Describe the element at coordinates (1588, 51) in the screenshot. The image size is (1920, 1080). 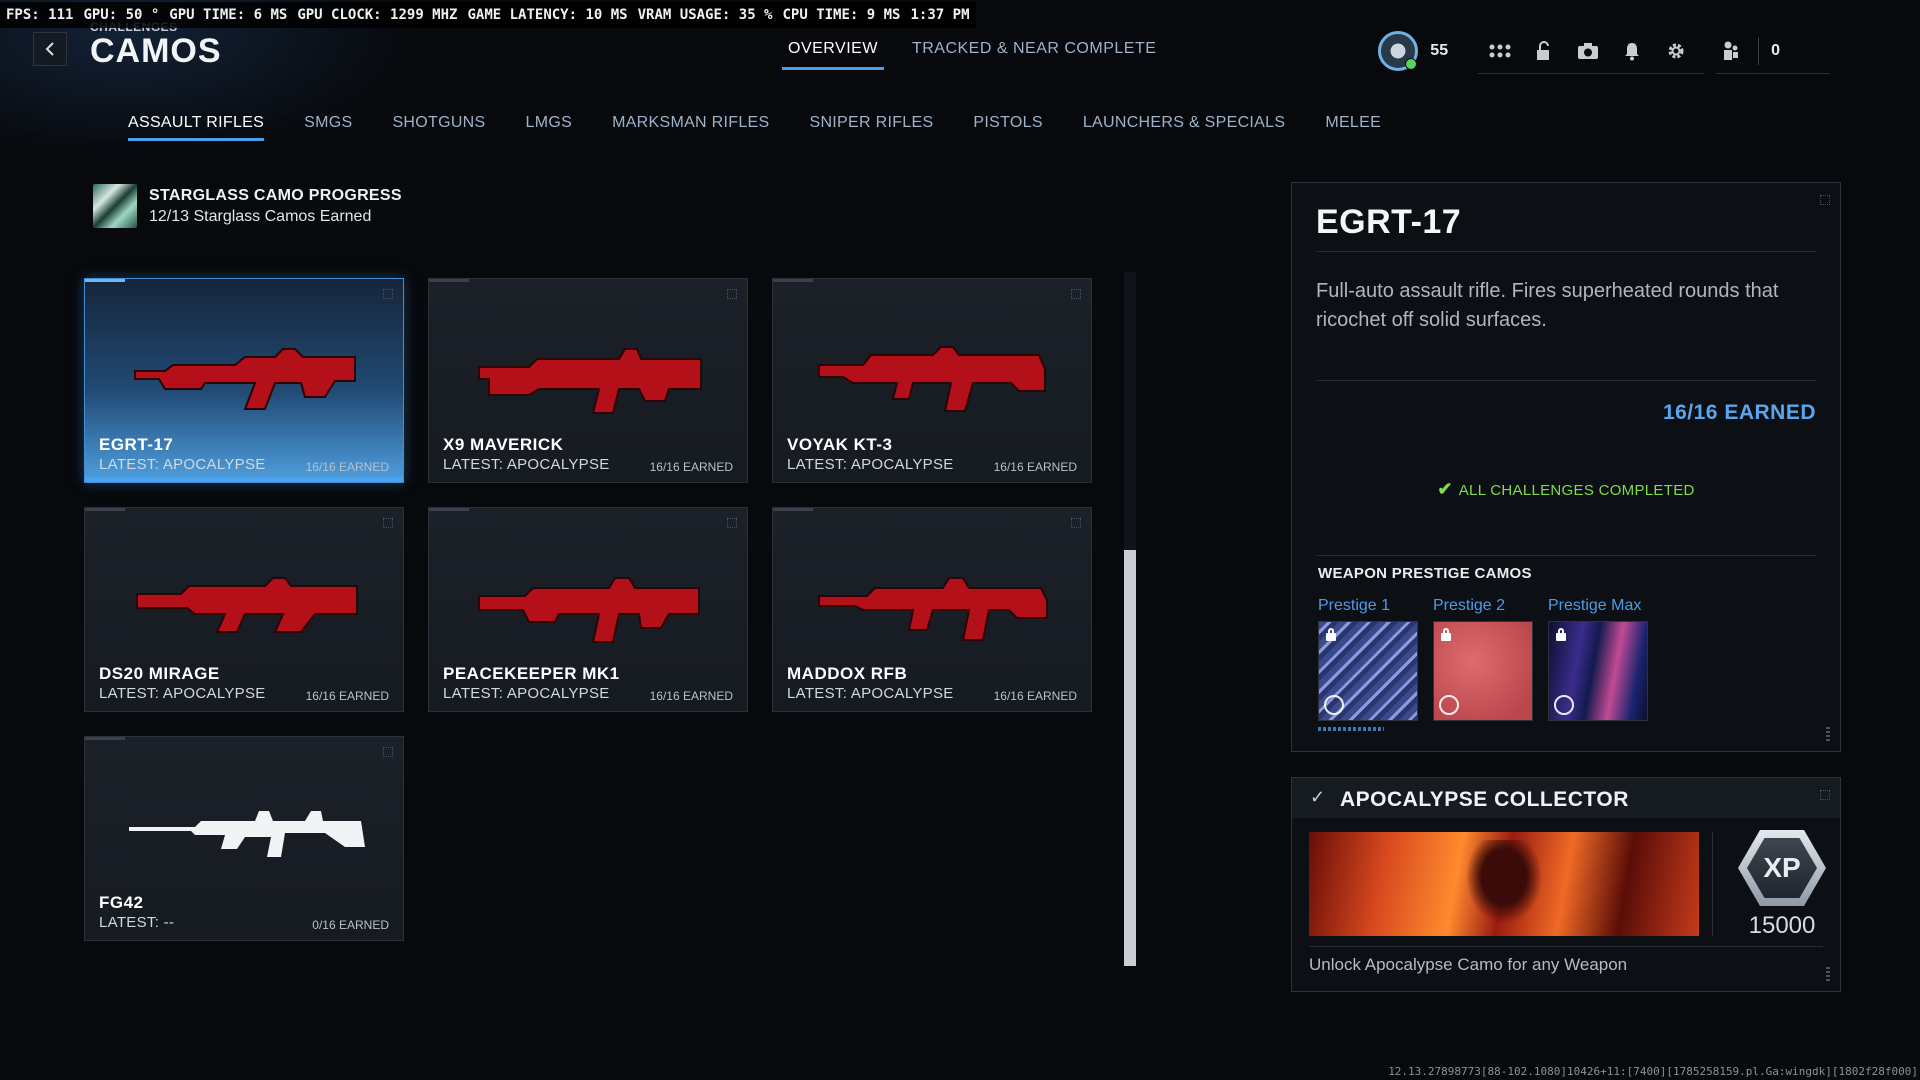
I see `camera-icon` at that location.